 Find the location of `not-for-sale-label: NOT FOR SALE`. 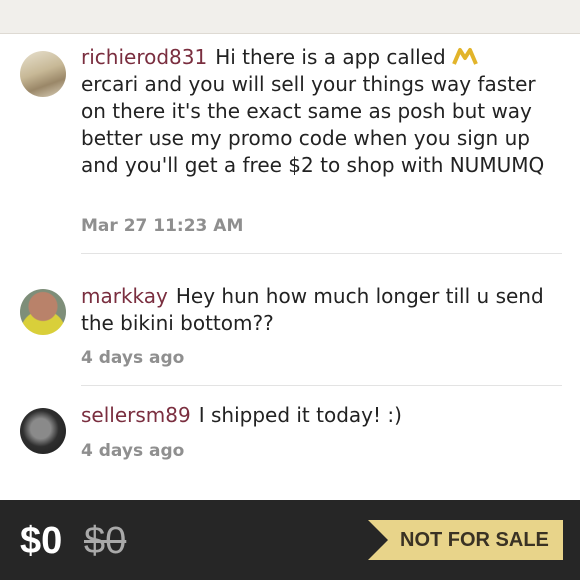

not-for-sale-label: NOT FOR SALE is located at coordinates (474, 540).